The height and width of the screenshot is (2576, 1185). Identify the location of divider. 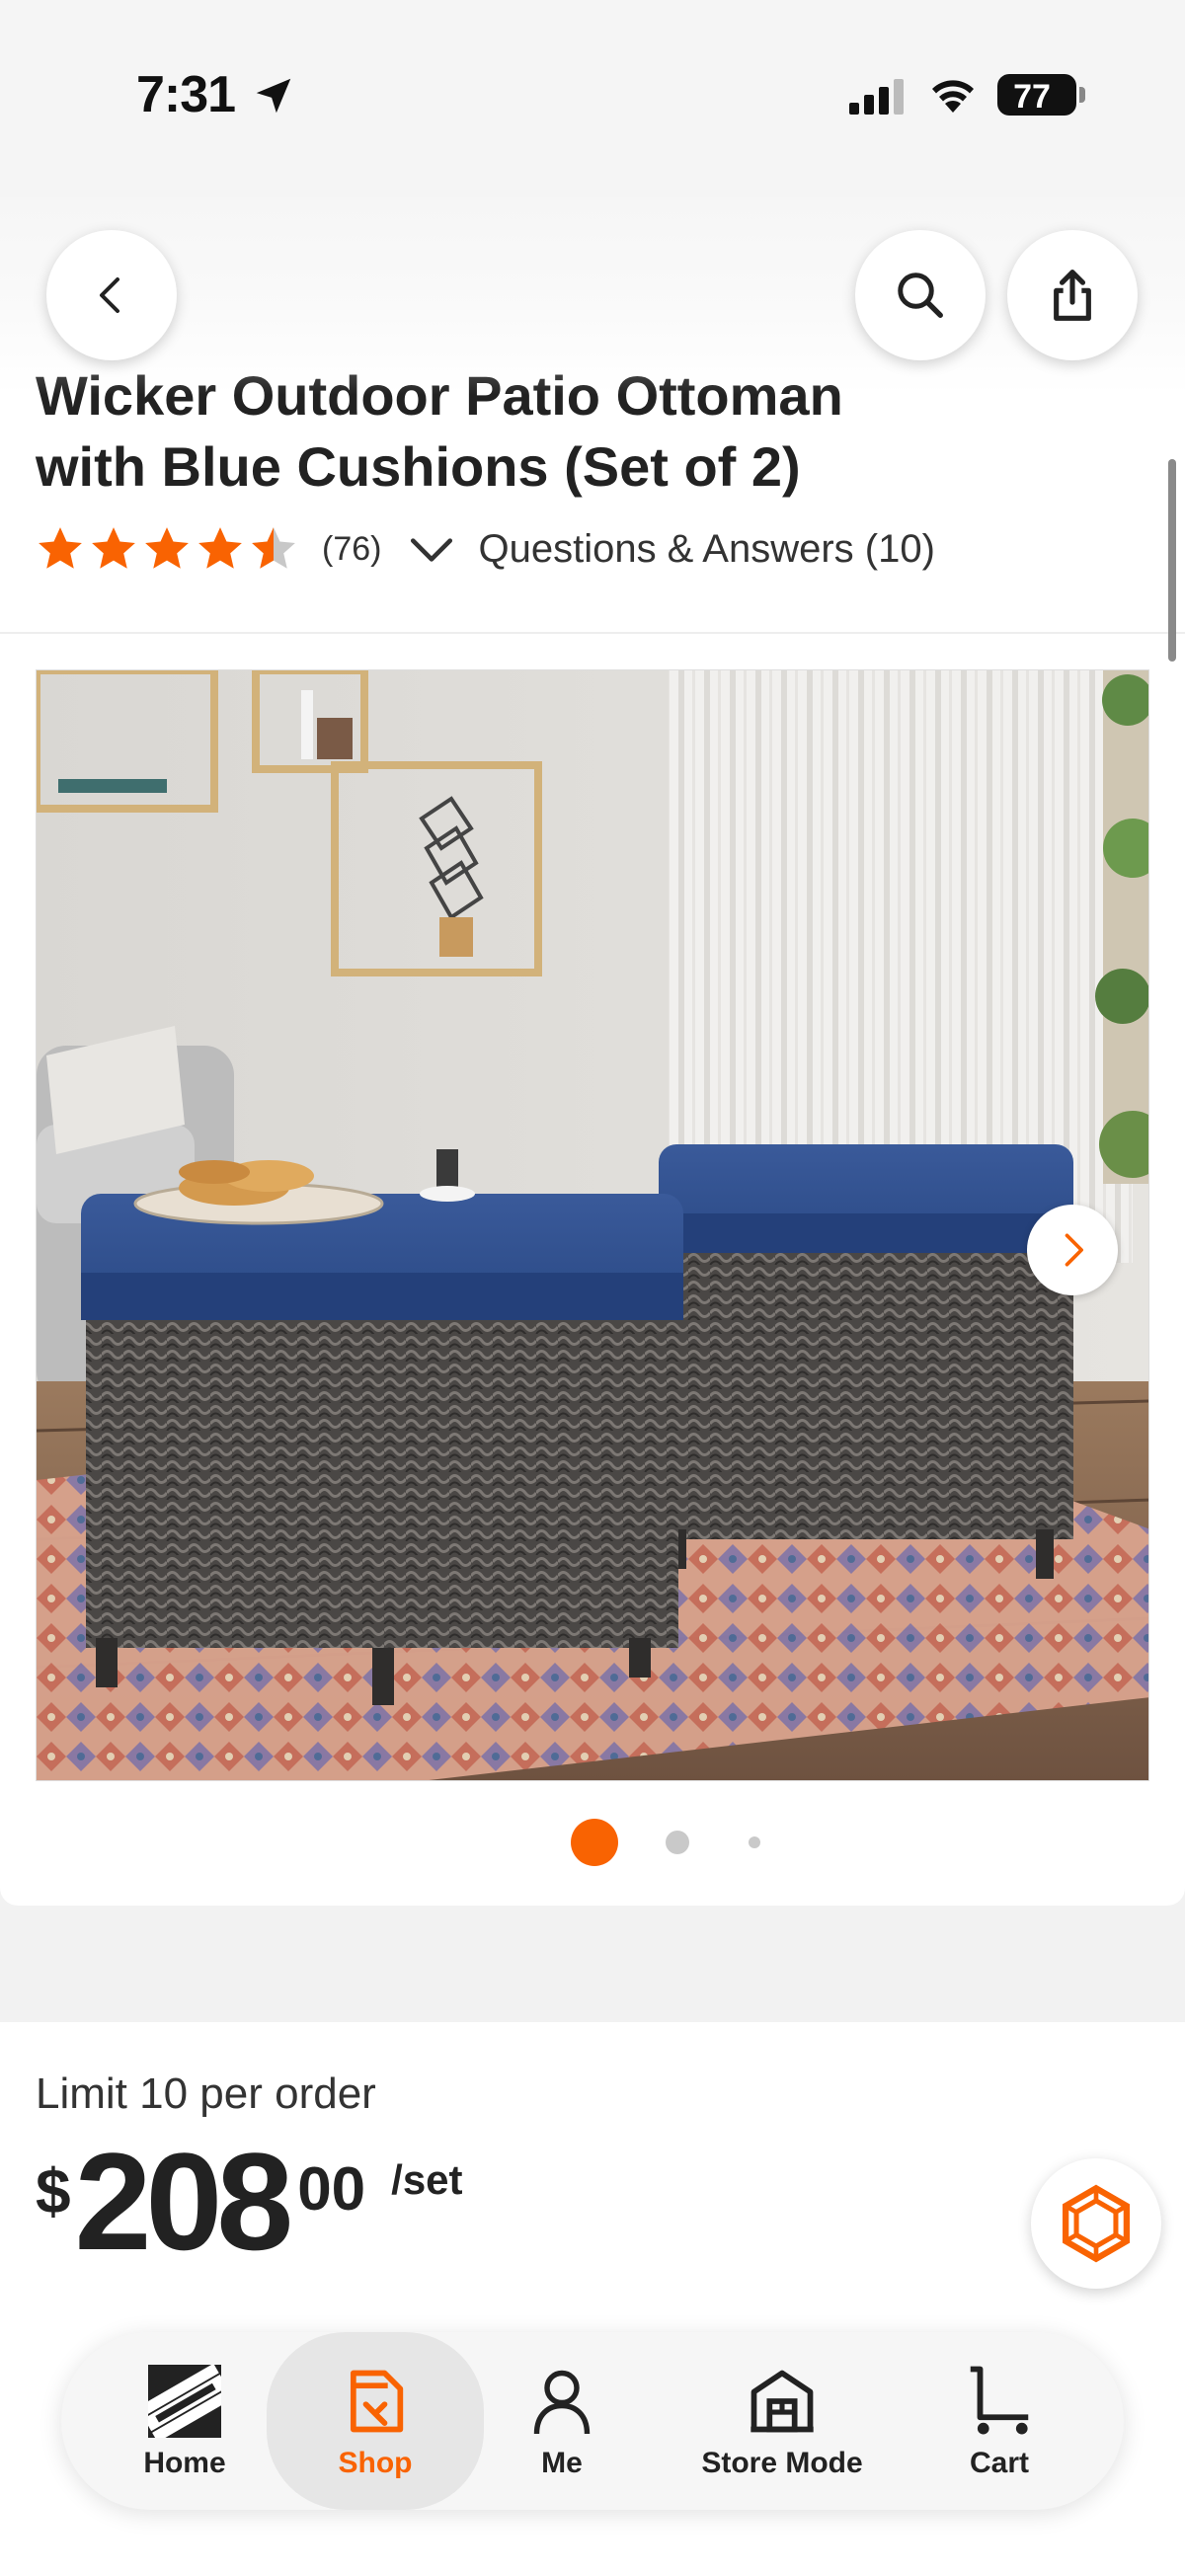
(592, 633).